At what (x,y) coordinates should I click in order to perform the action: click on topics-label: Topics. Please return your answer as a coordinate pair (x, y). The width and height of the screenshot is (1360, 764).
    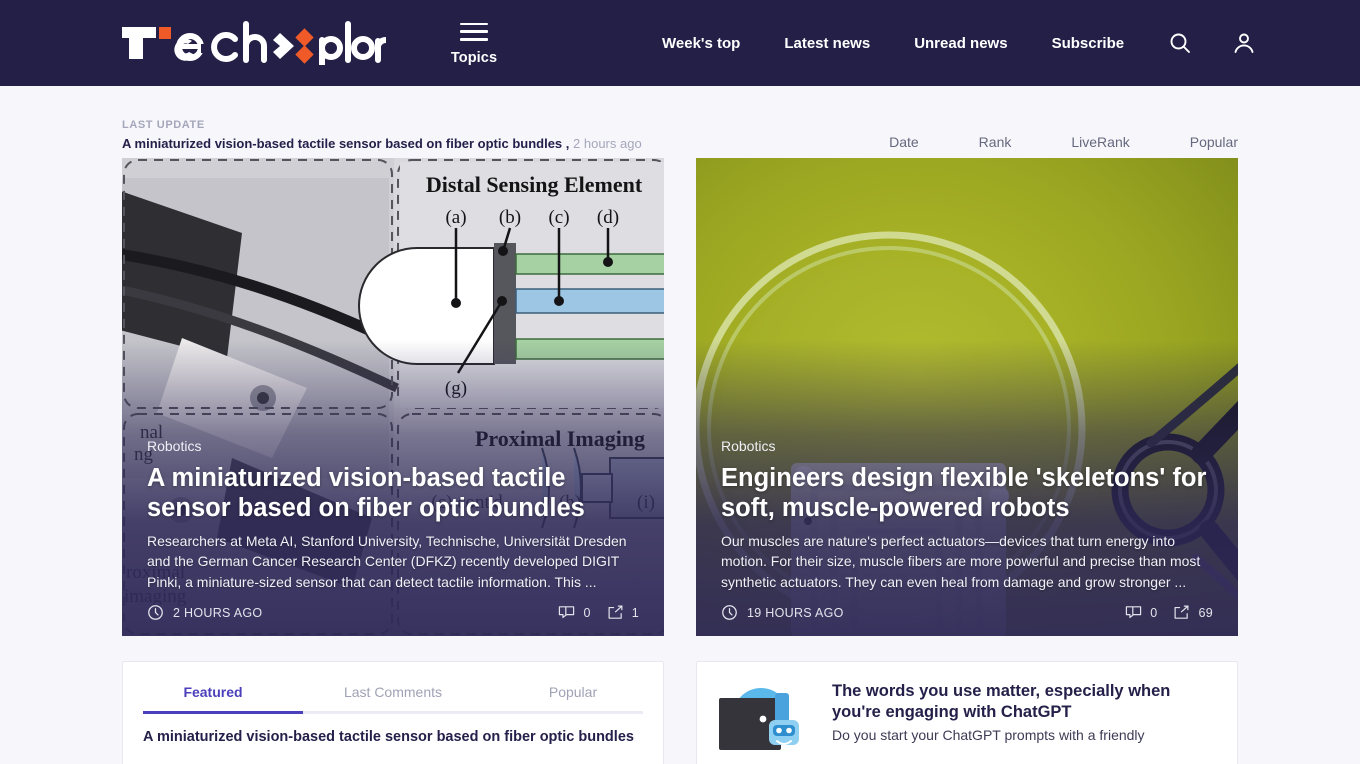
    Looking at the image, I should click on (474, 57).